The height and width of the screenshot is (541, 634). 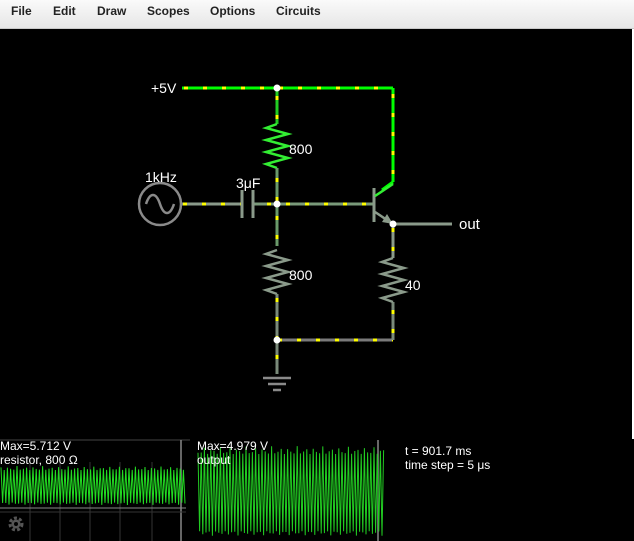 What do you see at coordinates (438, 451) in the screenshot?
I see `simulation-time: t = 901.7 ms` at bounding box center [438, 451].